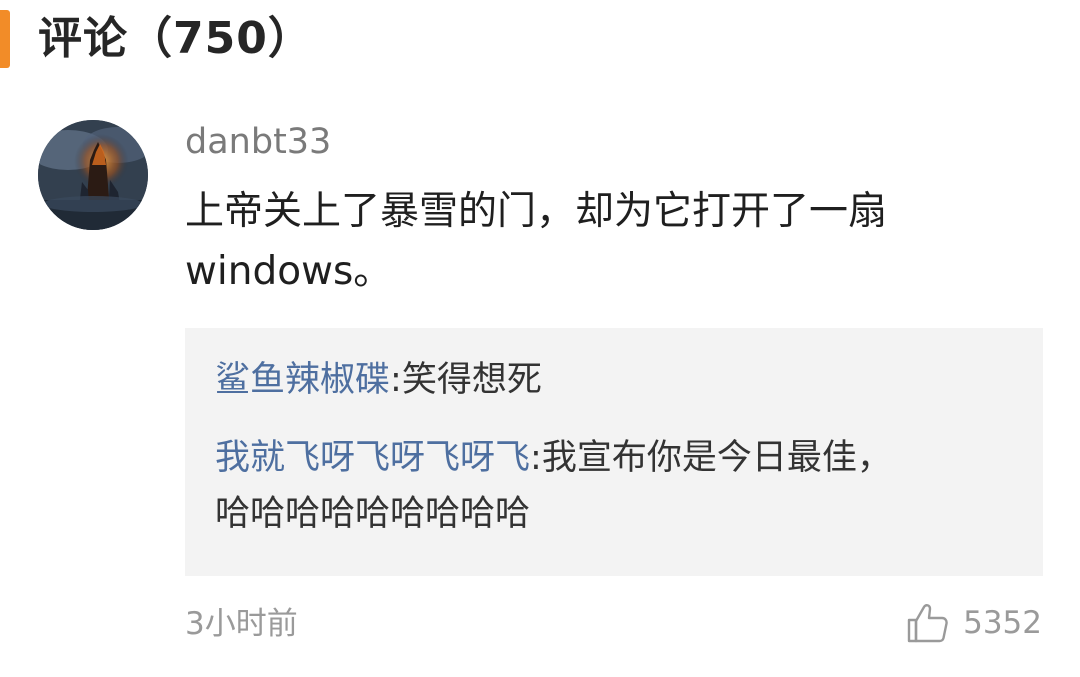 The width and height of the screenshot is (1080, 677). I want to click on reply-item: 我就飞呀飞呀飞呀飞:我宣布你是今日最佳， 哈哈哈哈哈哈哈哈哈, so click(553, 486).